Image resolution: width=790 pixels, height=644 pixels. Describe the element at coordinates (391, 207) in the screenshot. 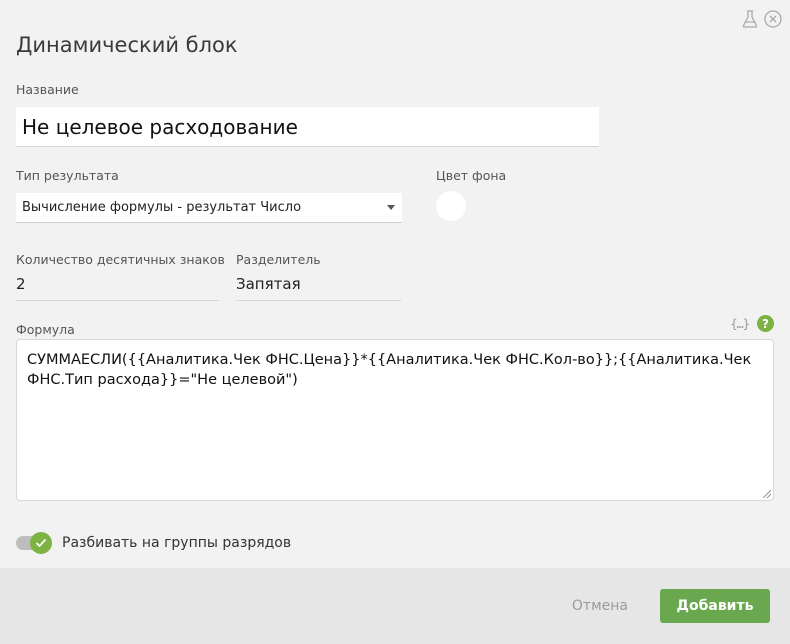

I see `chevron-down-icon` at that location.